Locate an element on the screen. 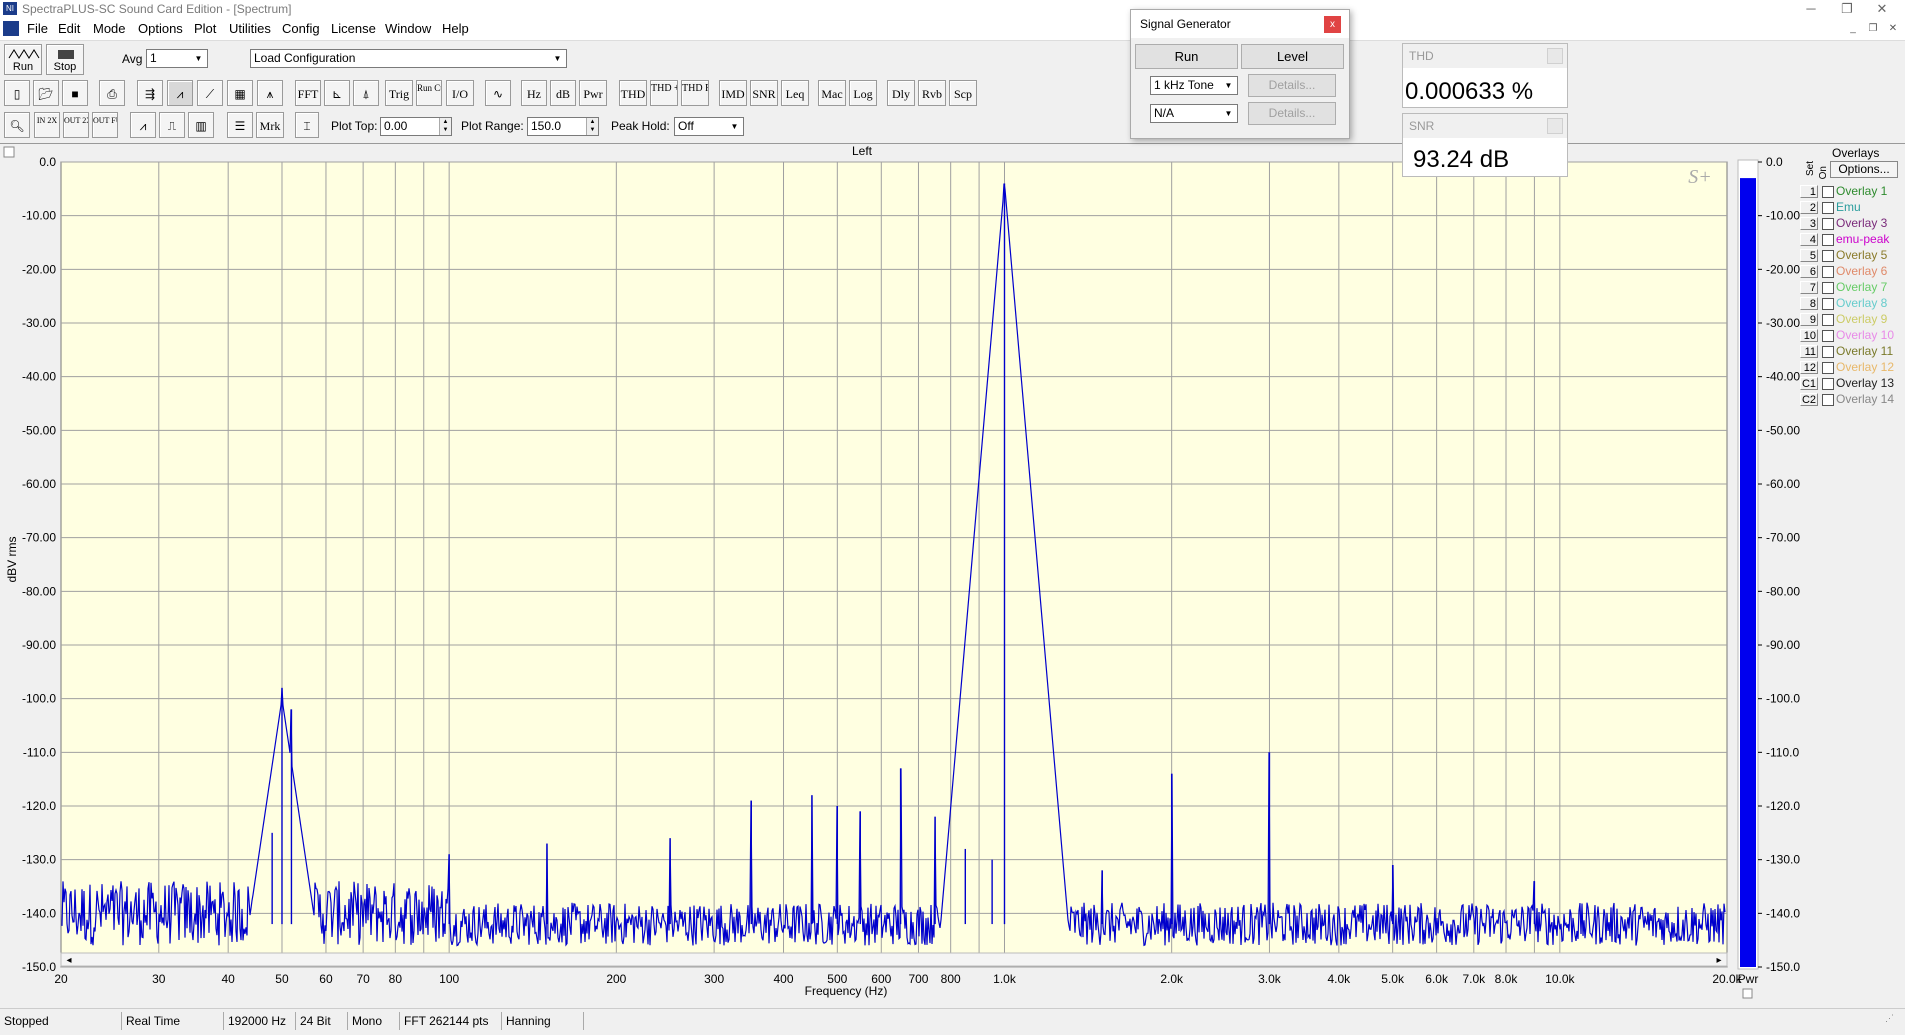 The height and width of the screenshot is (1035, 1905). io-button: I/O is located at coordinates (460, 93).